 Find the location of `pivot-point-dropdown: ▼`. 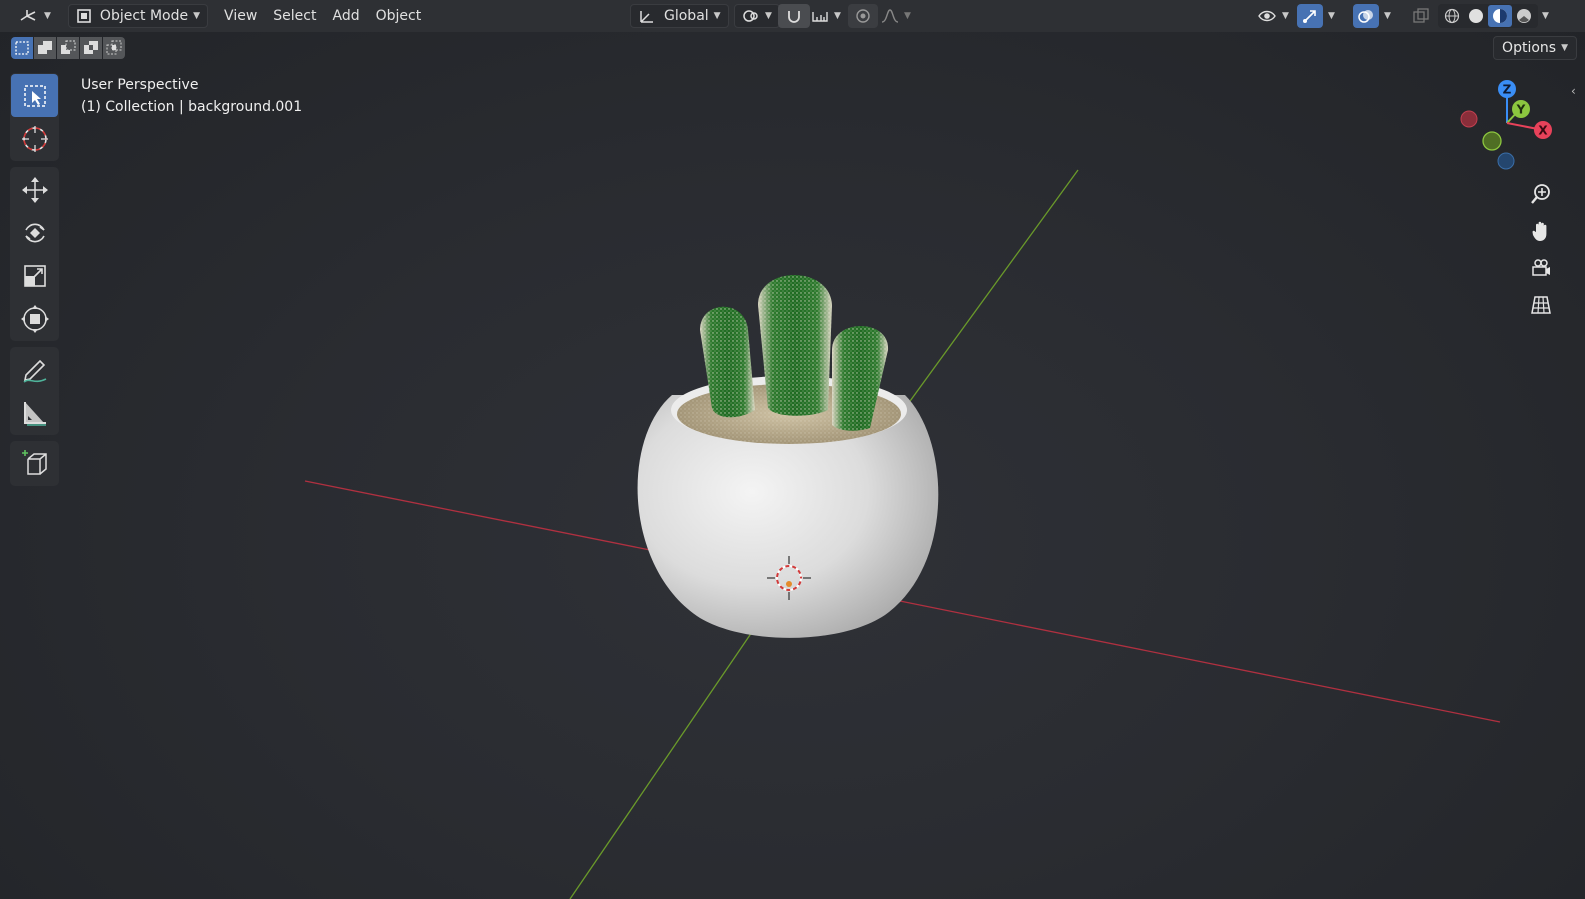

pivot-point-dropdown: ▼ is located at coordinates (757, 16).